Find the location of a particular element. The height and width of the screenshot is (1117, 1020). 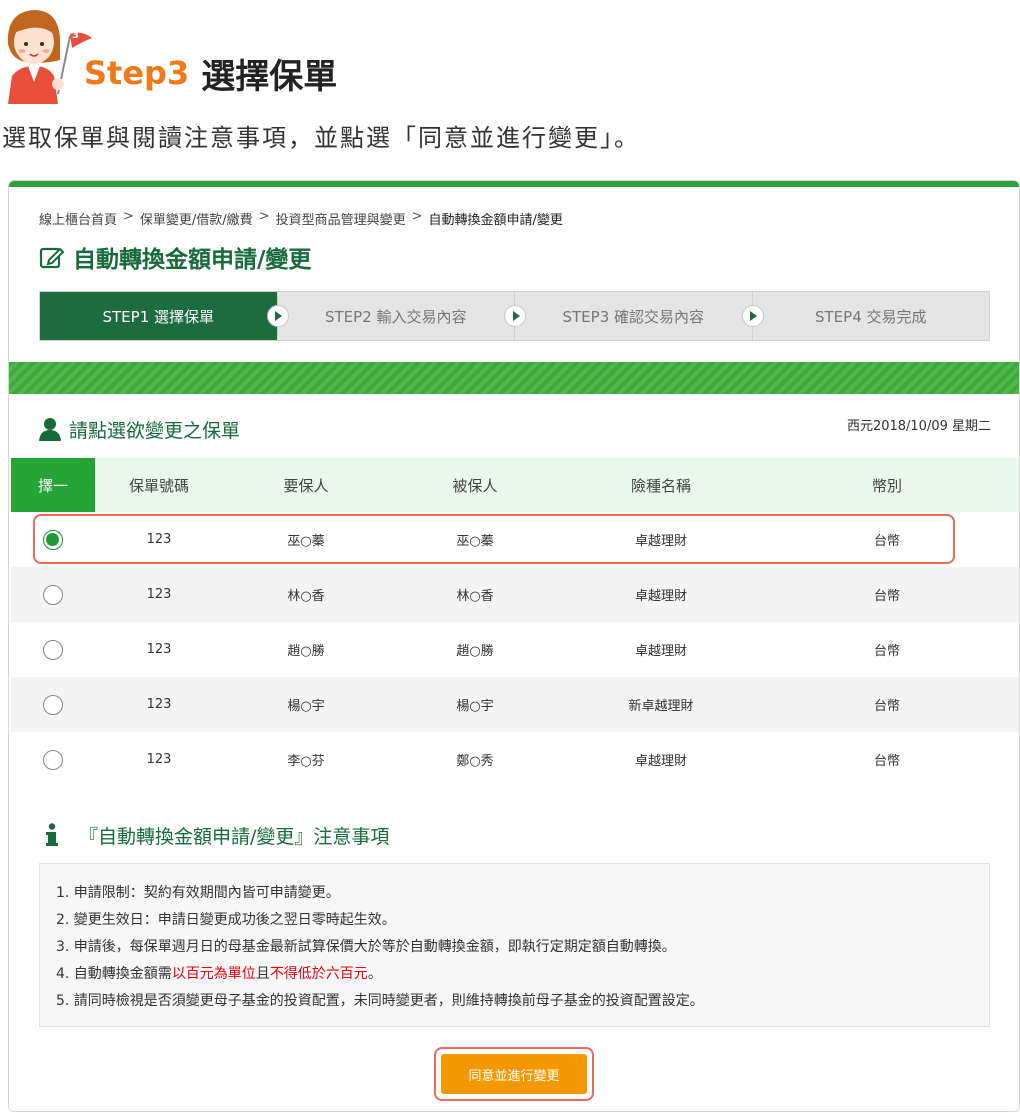

page-title: 自動轉換金額申請/變更 is located at coordinates (175, 257).